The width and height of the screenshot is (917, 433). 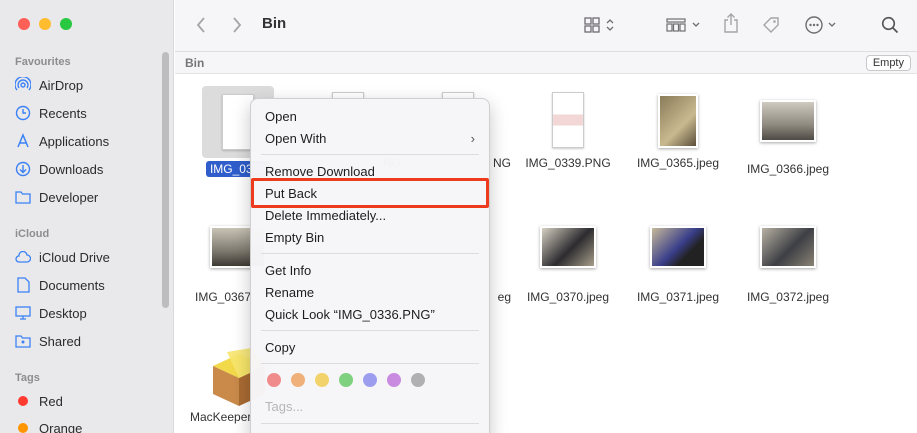 I want to click on file-name: IMG_0365.jpeg, so click(x=678, y=163).